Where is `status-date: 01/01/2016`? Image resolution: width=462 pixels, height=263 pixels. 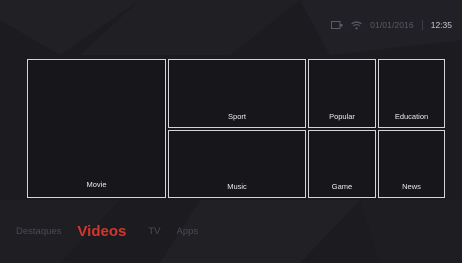 status-date: 01/01/2016 is located at coordinates (392, 25).